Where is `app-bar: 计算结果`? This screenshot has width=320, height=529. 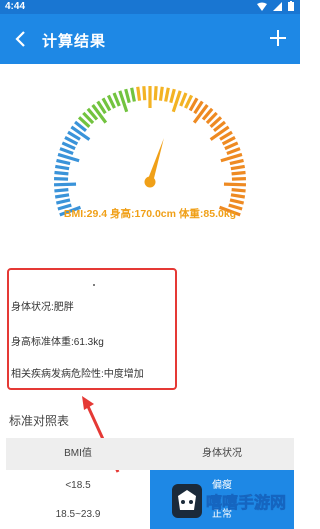
app-bar: 计算结果 is located at coordinates (150, 39).